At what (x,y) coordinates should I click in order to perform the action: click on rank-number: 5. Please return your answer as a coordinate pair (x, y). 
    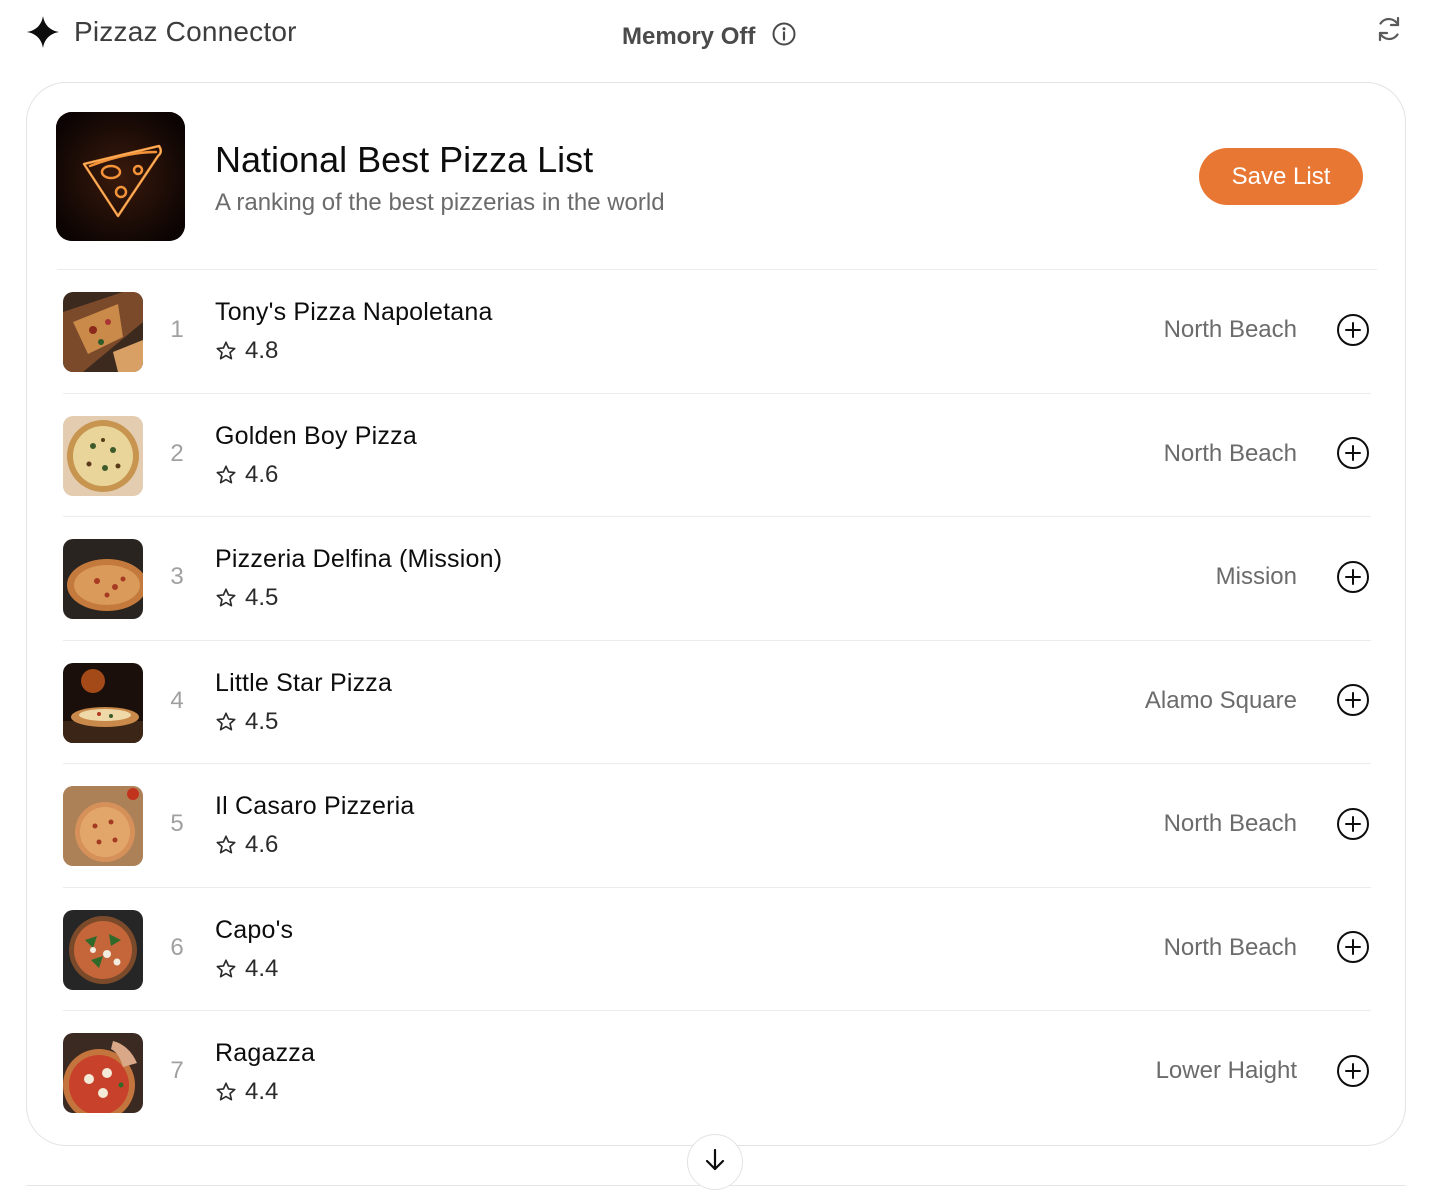
    Looking at the image, I should click on (177, 823).